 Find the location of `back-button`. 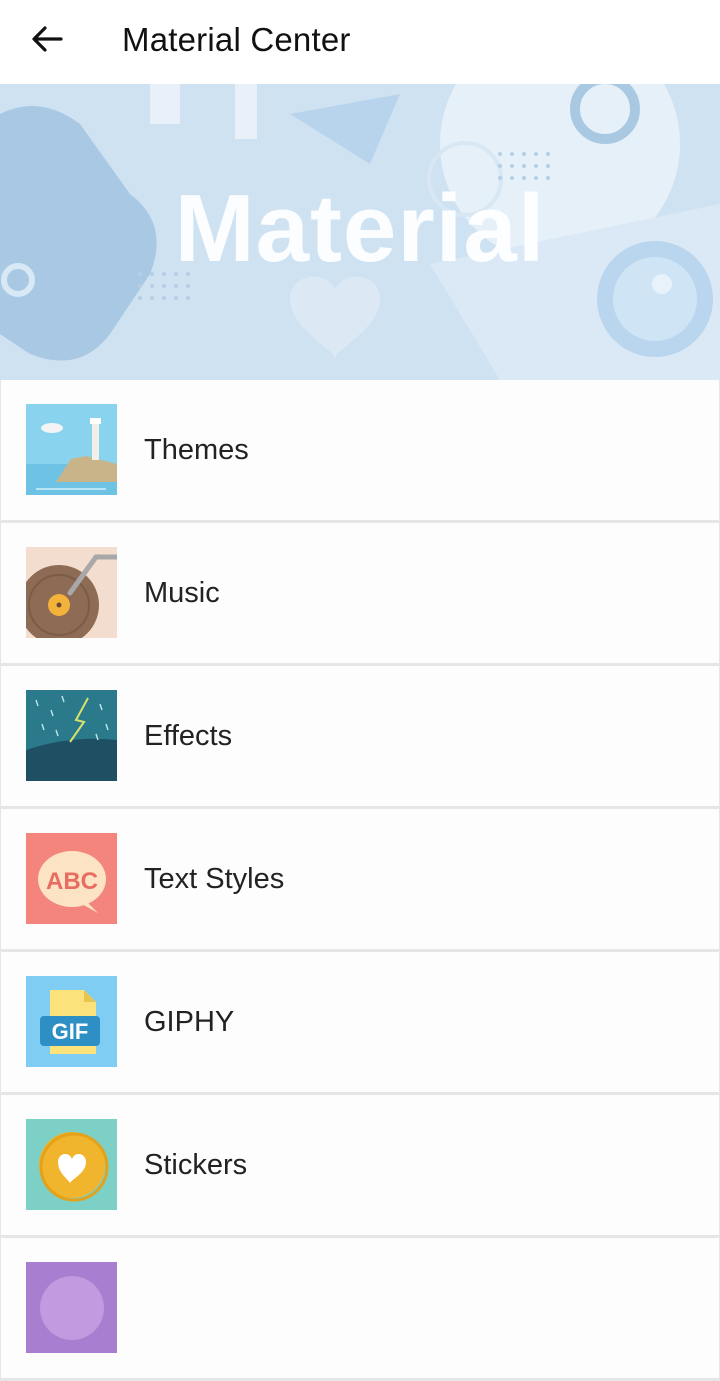

back-button is located at coordinates (47, 39).